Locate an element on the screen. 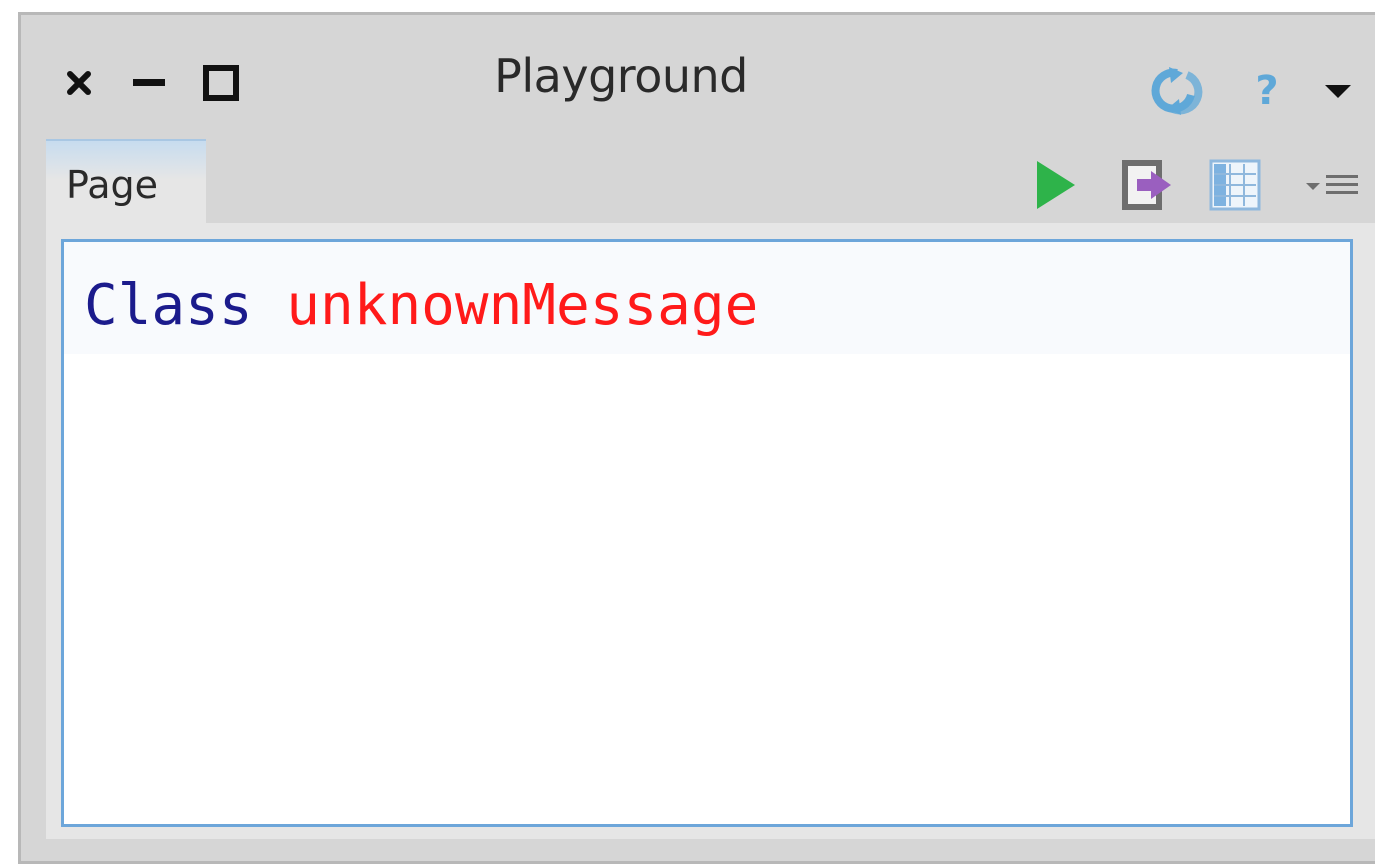 This screenshot has height=868, width=1375. more-menu-icon is located at coordinates (1332, 185).